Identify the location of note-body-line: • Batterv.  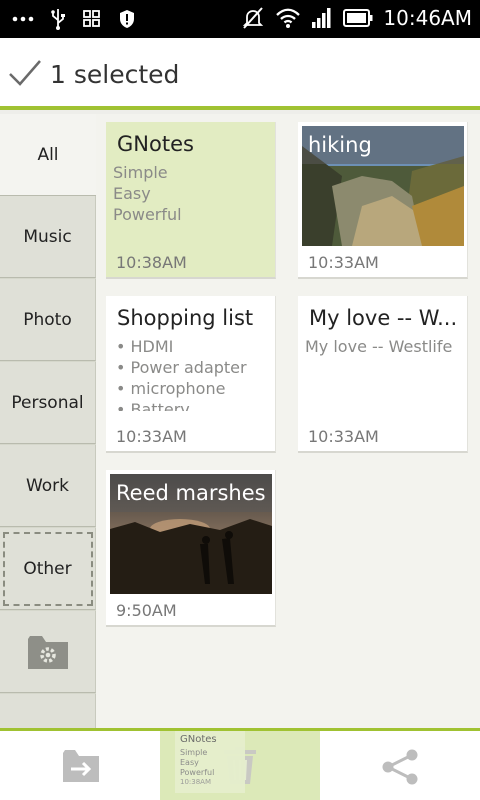
(153, 405).